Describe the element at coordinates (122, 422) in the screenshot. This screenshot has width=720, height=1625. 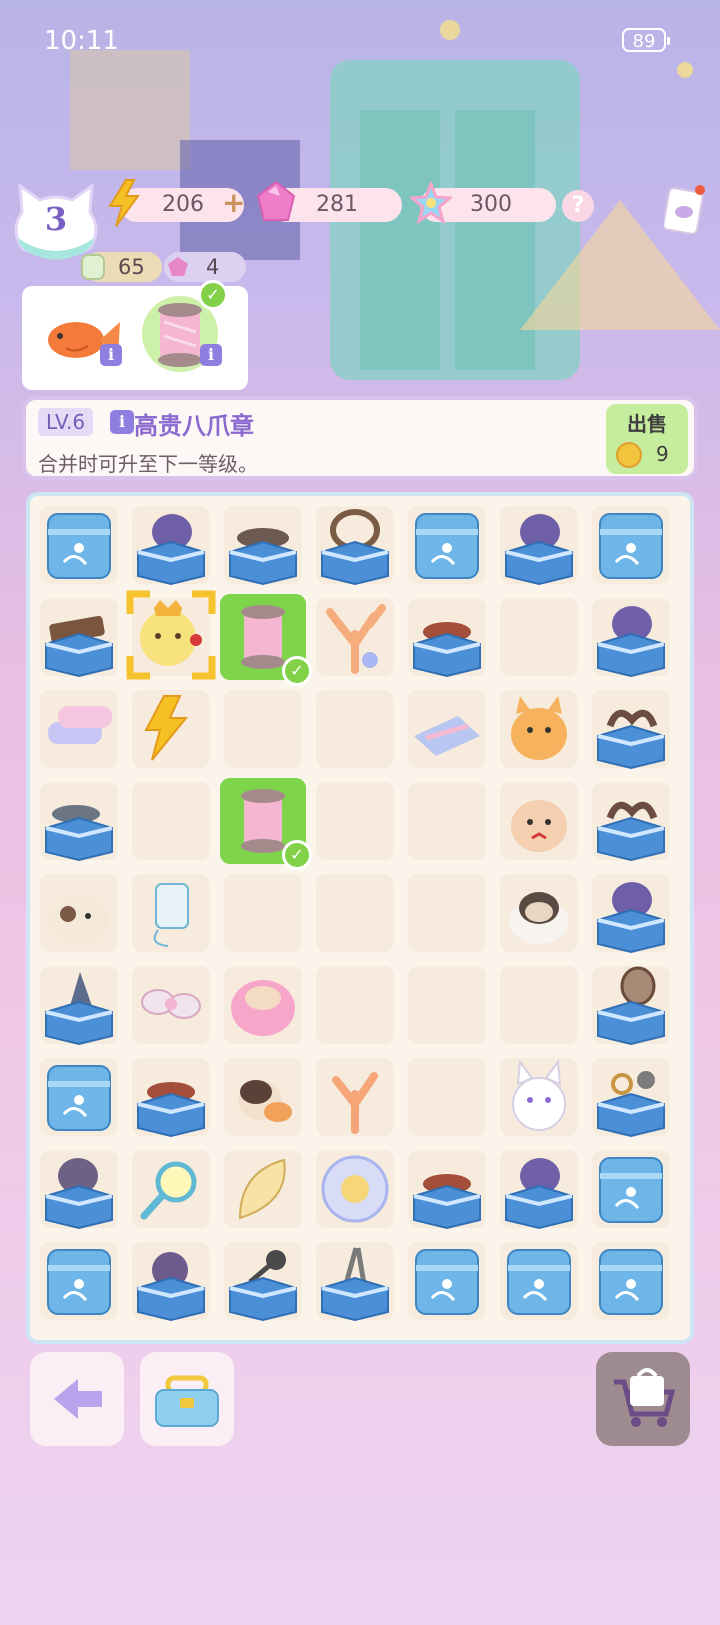
I see `item-info-icon: i` at that location.